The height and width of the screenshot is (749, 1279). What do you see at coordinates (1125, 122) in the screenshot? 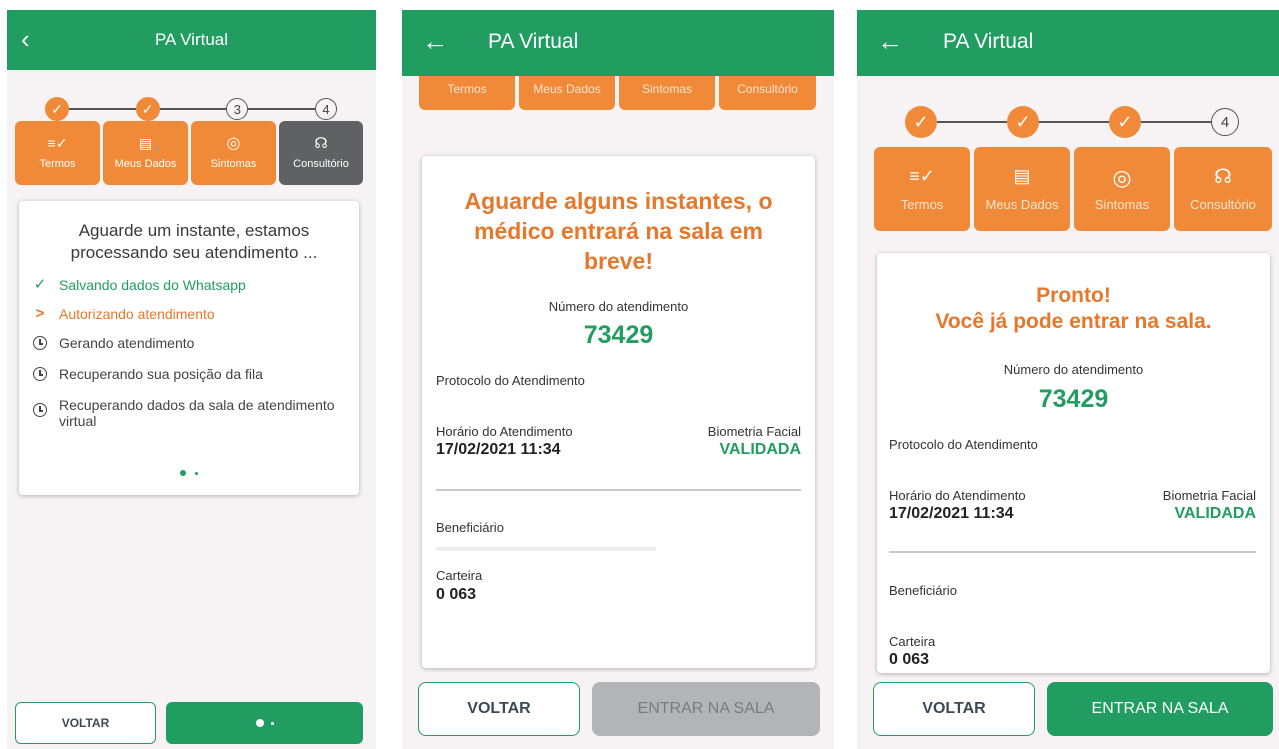
I see `step-3-check-icon: ✓` at bounding box center [1125, 122].